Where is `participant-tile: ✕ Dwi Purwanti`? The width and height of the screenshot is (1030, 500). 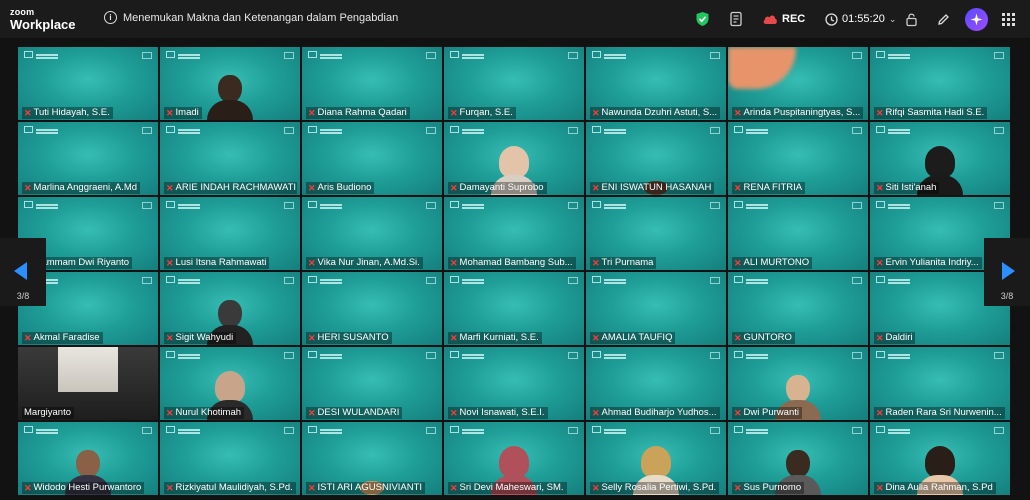 participant-tile: ✕ Dwi Purwanti is located at coordinates (798, 383).